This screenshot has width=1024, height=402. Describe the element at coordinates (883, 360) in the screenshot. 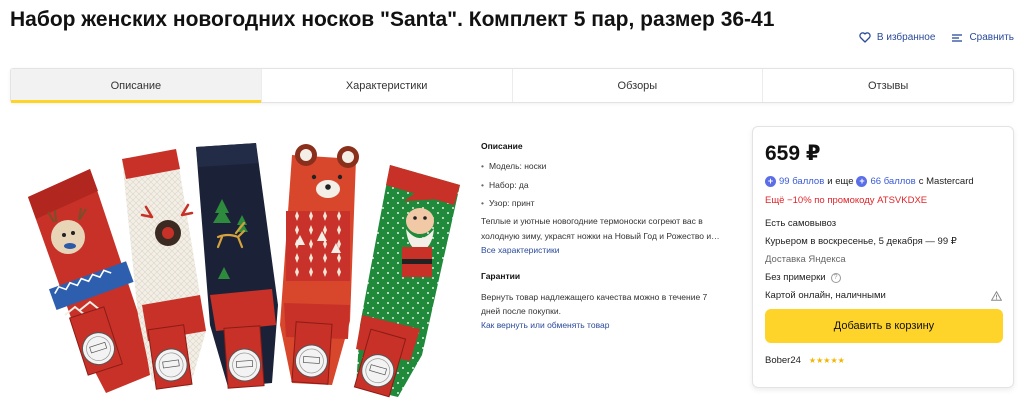

I see `seller-info: Bober24 ★★★★★` at that location.